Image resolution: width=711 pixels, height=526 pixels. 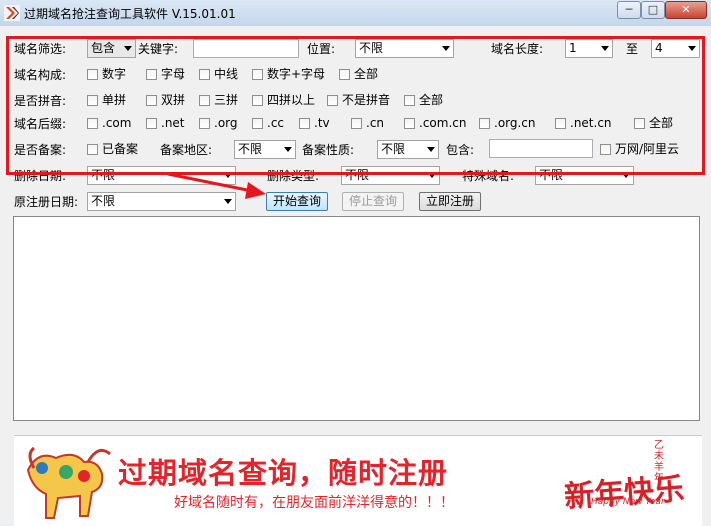 What do you see at coordinates (12, 13) in the screenshot?
I see `app-logo-icon` at bounding box center [12, 13].